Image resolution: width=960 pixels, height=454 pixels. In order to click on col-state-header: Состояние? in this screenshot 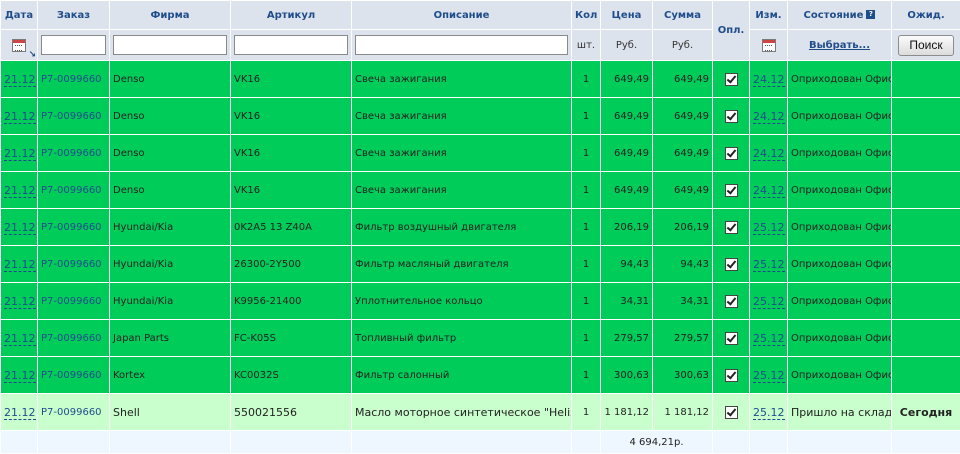, I will do `click(840, 15)`.